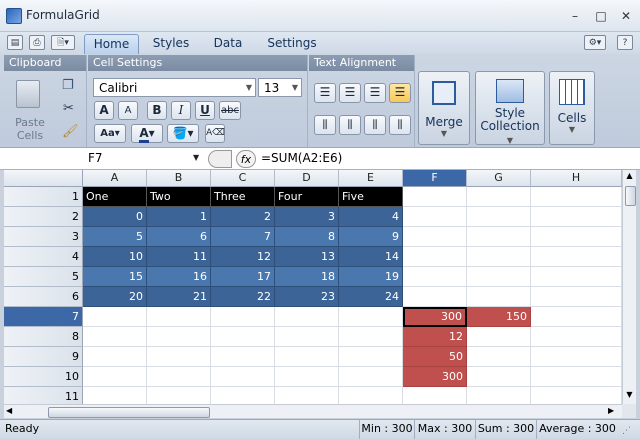 This screenshot has height=439, width=640. Describe the element at coordinates (595, 42) in the screenshot. I see `style-options-icon: ⚙▾` at that location.